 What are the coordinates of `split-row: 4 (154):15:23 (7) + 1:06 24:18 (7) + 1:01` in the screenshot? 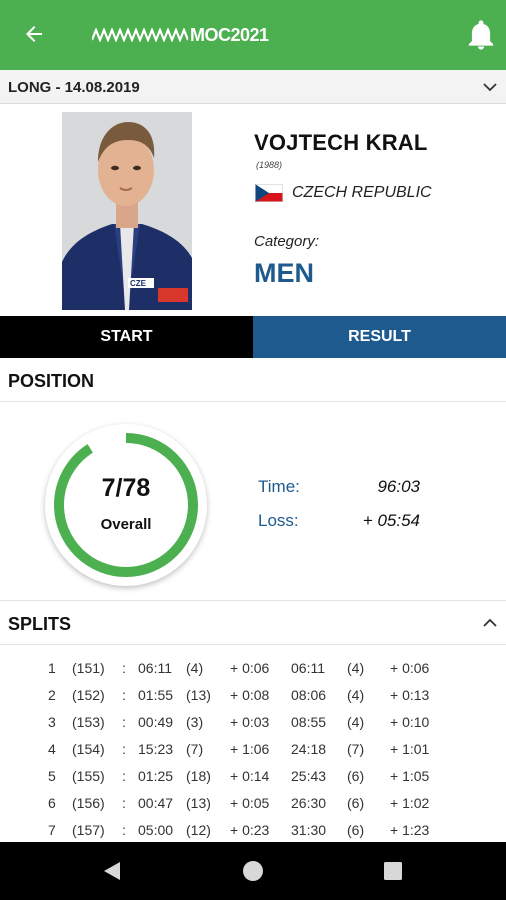 It's located at (253, 748).